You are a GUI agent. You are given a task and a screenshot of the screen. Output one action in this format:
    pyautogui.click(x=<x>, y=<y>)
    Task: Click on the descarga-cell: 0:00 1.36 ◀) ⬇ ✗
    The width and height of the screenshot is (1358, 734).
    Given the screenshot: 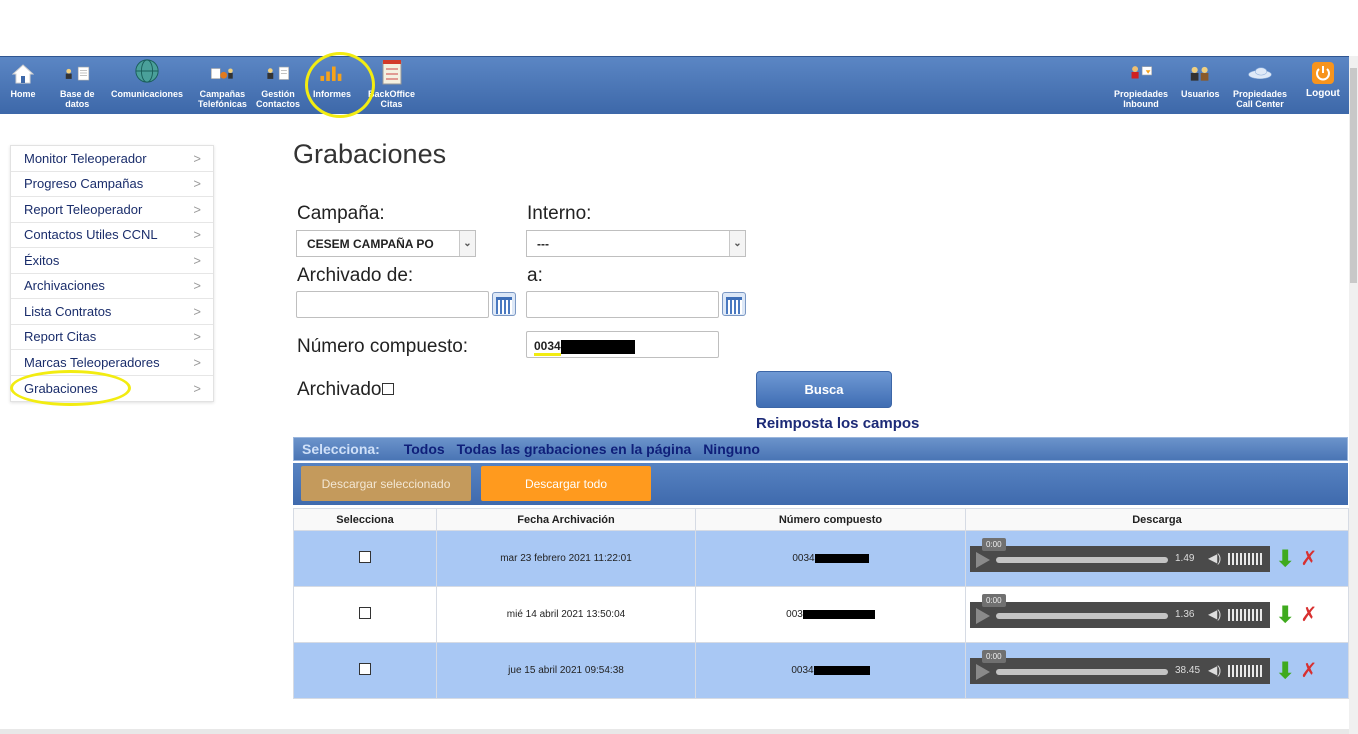 What is the action you would take?
    pyautogui.click(x=1157, y=614)
    